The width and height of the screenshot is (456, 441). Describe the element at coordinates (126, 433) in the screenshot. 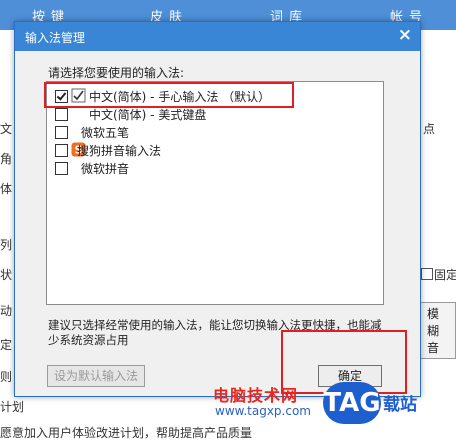

I see `plan-text: 愿意加入用户体验改进计划，帮助提高产品质量` at that location.